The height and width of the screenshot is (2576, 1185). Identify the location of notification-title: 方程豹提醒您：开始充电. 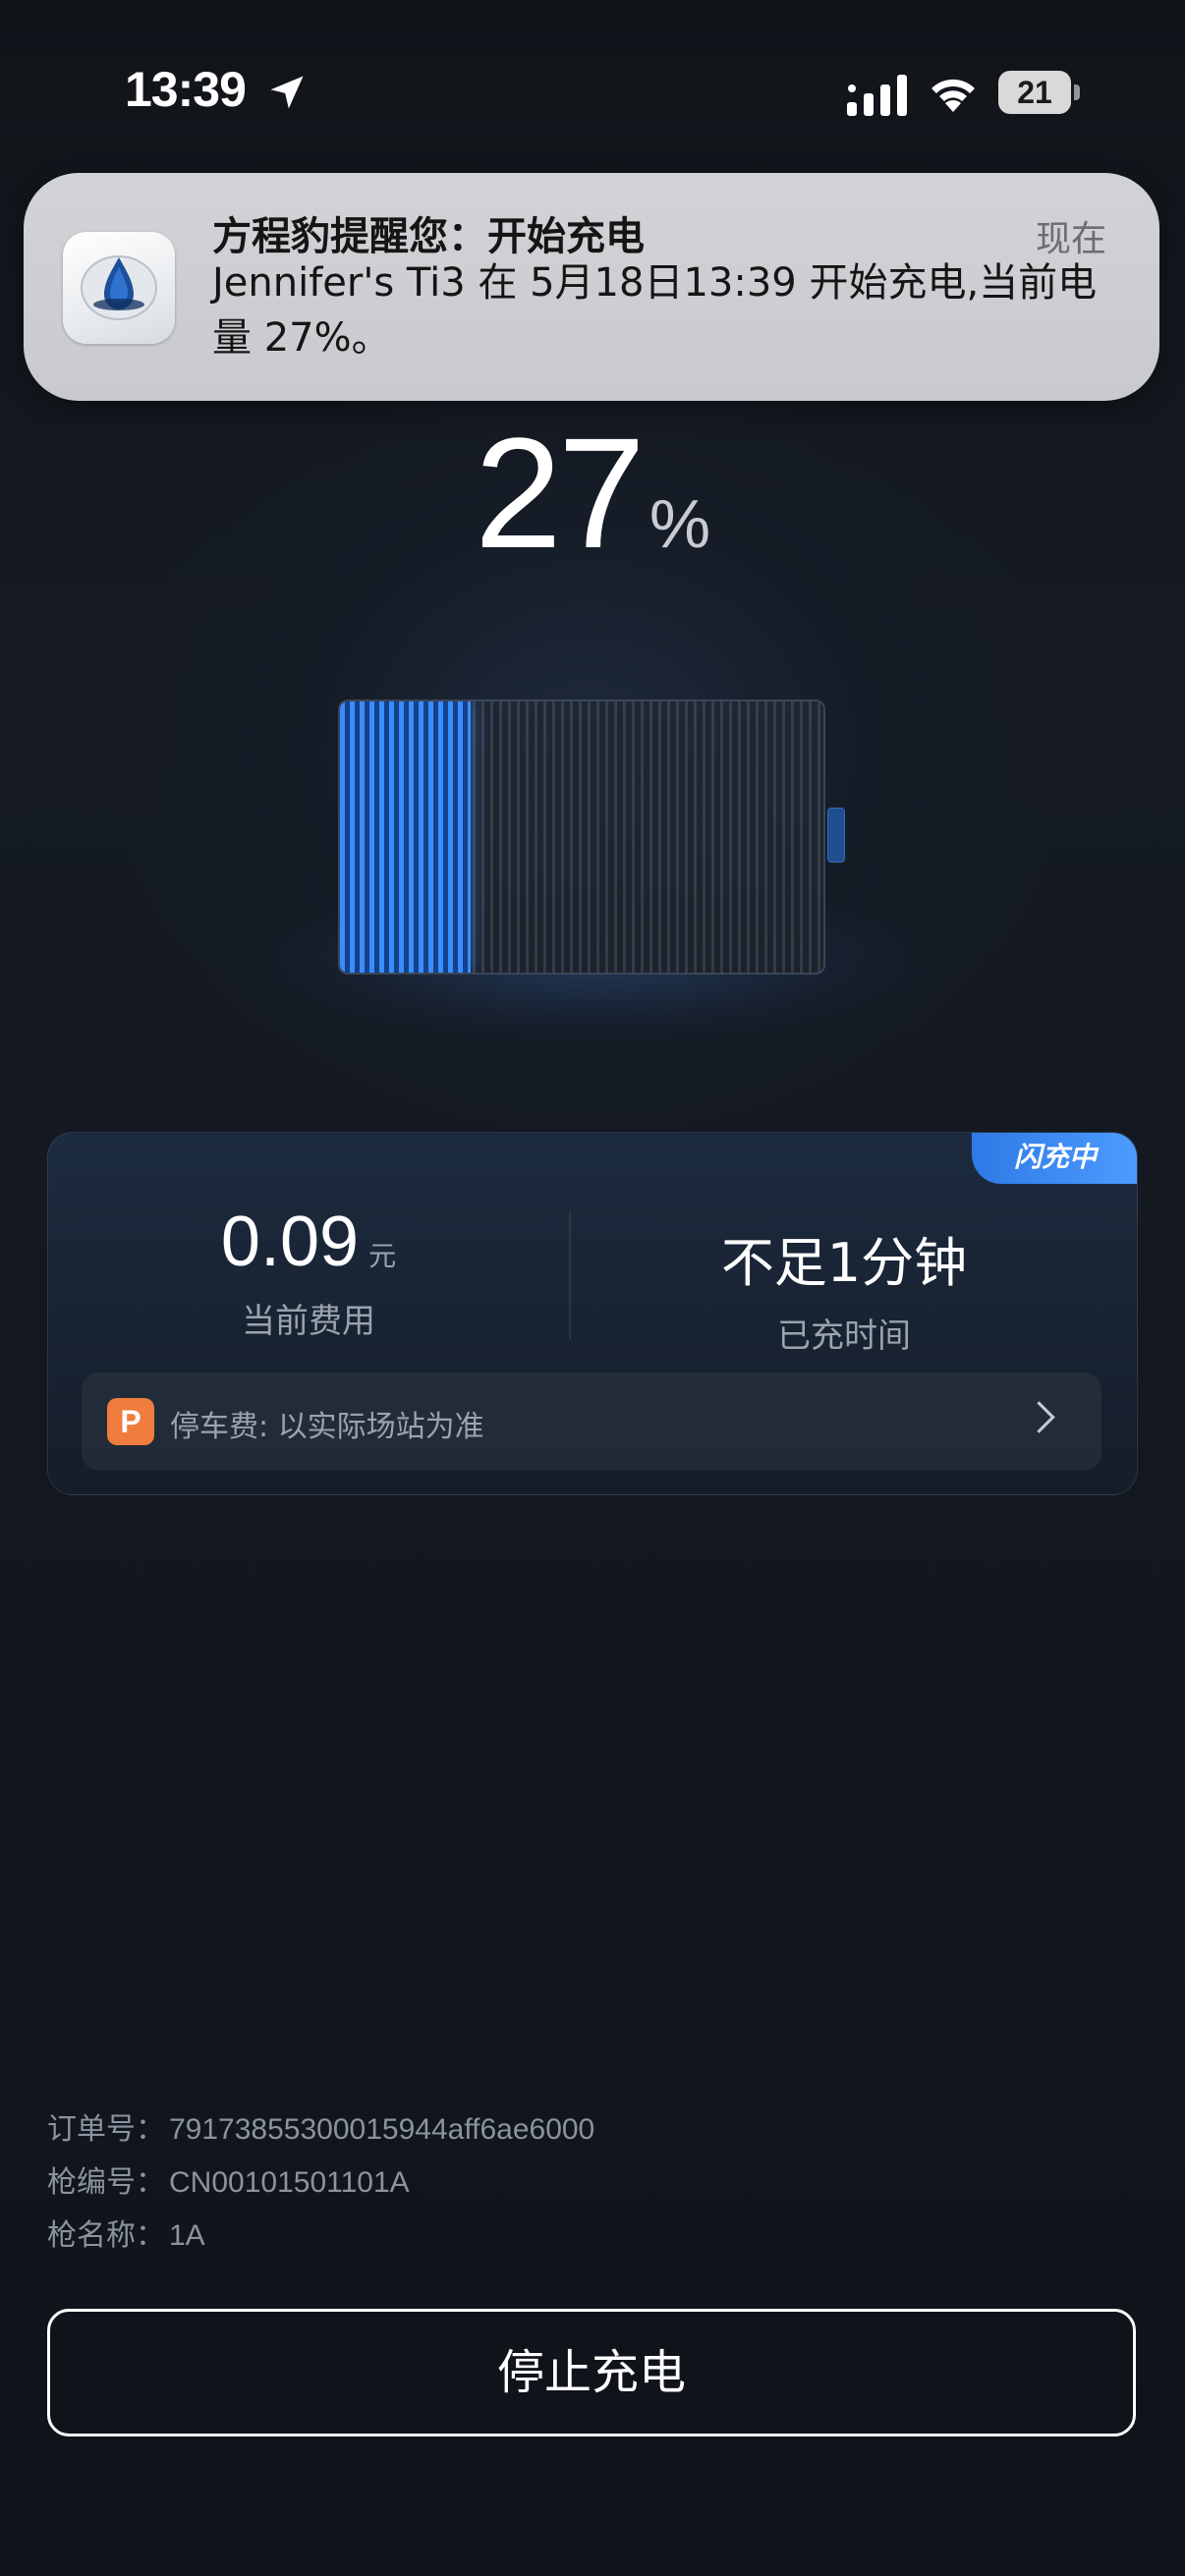
(429, 236).